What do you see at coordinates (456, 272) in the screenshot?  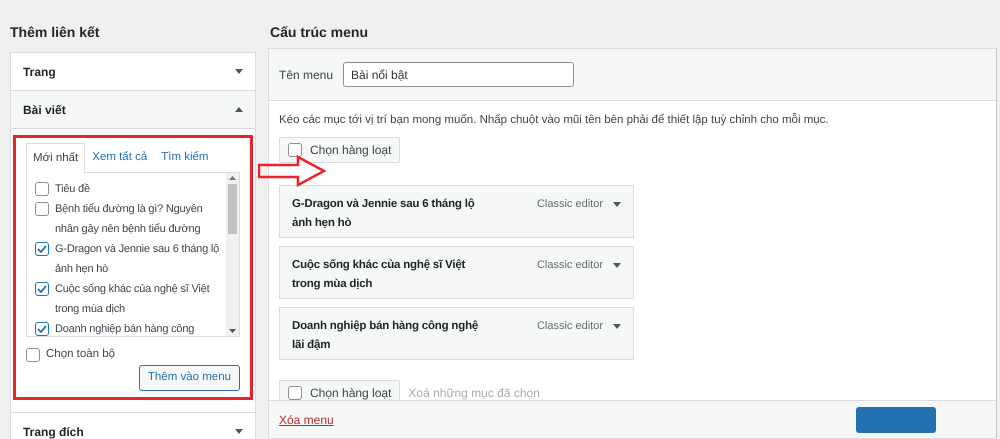 I see `menu-item-card: Cuộc sống khác của nghệ sĩ Việt trong mùa dịch Classic editor` at bounding box center [456, 272].